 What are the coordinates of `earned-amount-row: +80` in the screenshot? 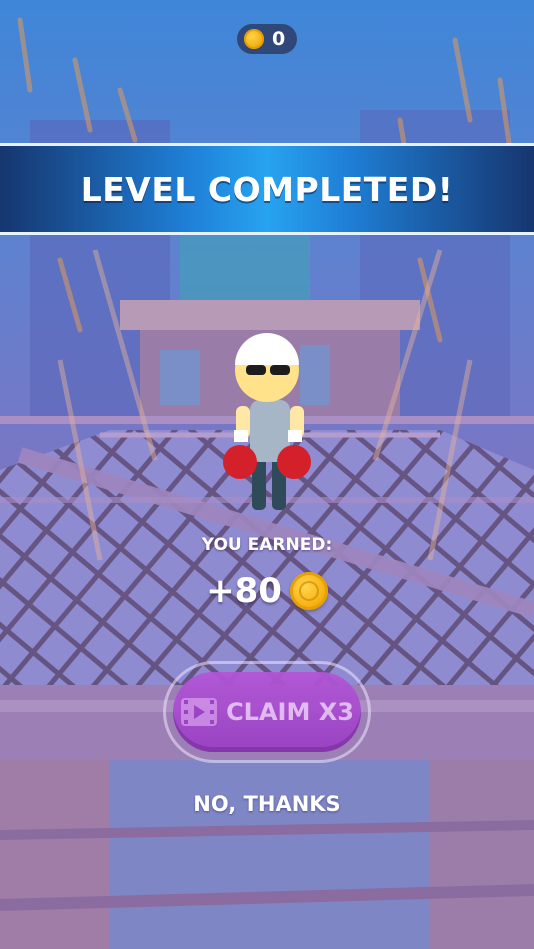 It's located at (267, 591).